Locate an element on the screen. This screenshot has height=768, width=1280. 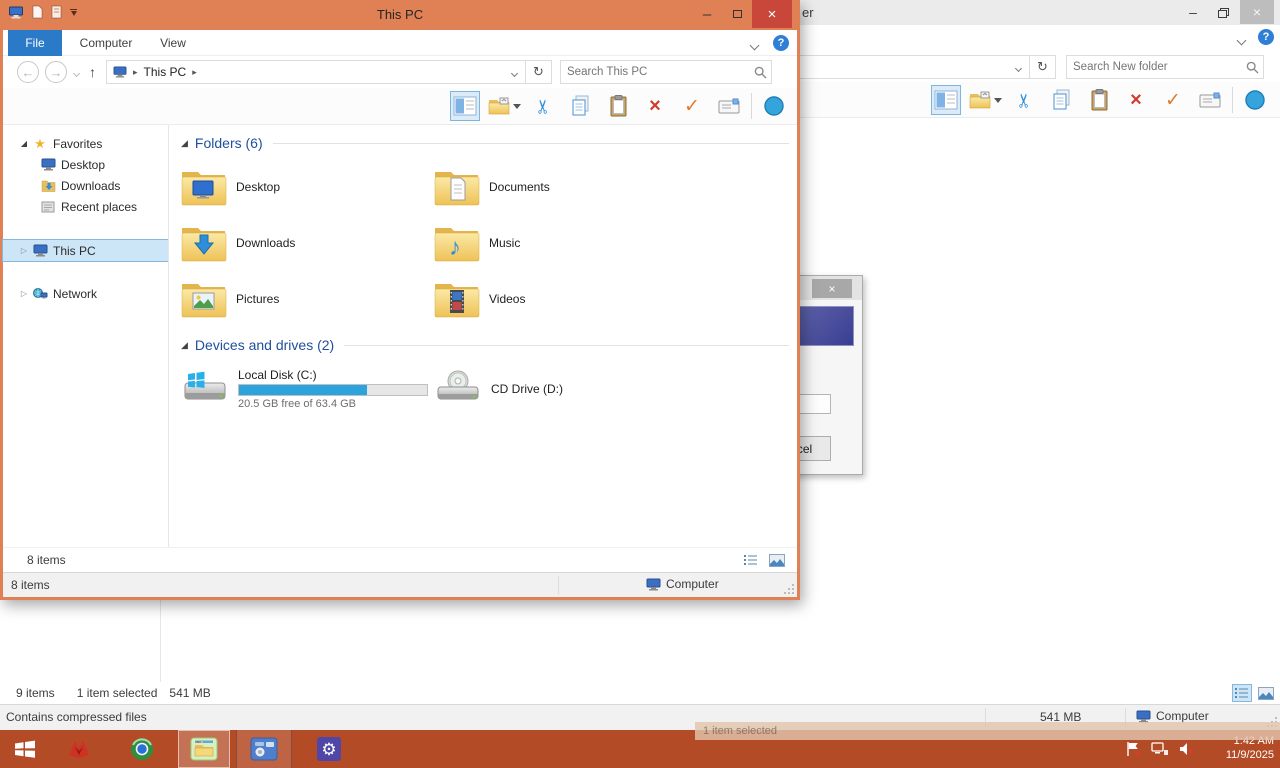
forward-button: → is located at coordinates (56, 72).